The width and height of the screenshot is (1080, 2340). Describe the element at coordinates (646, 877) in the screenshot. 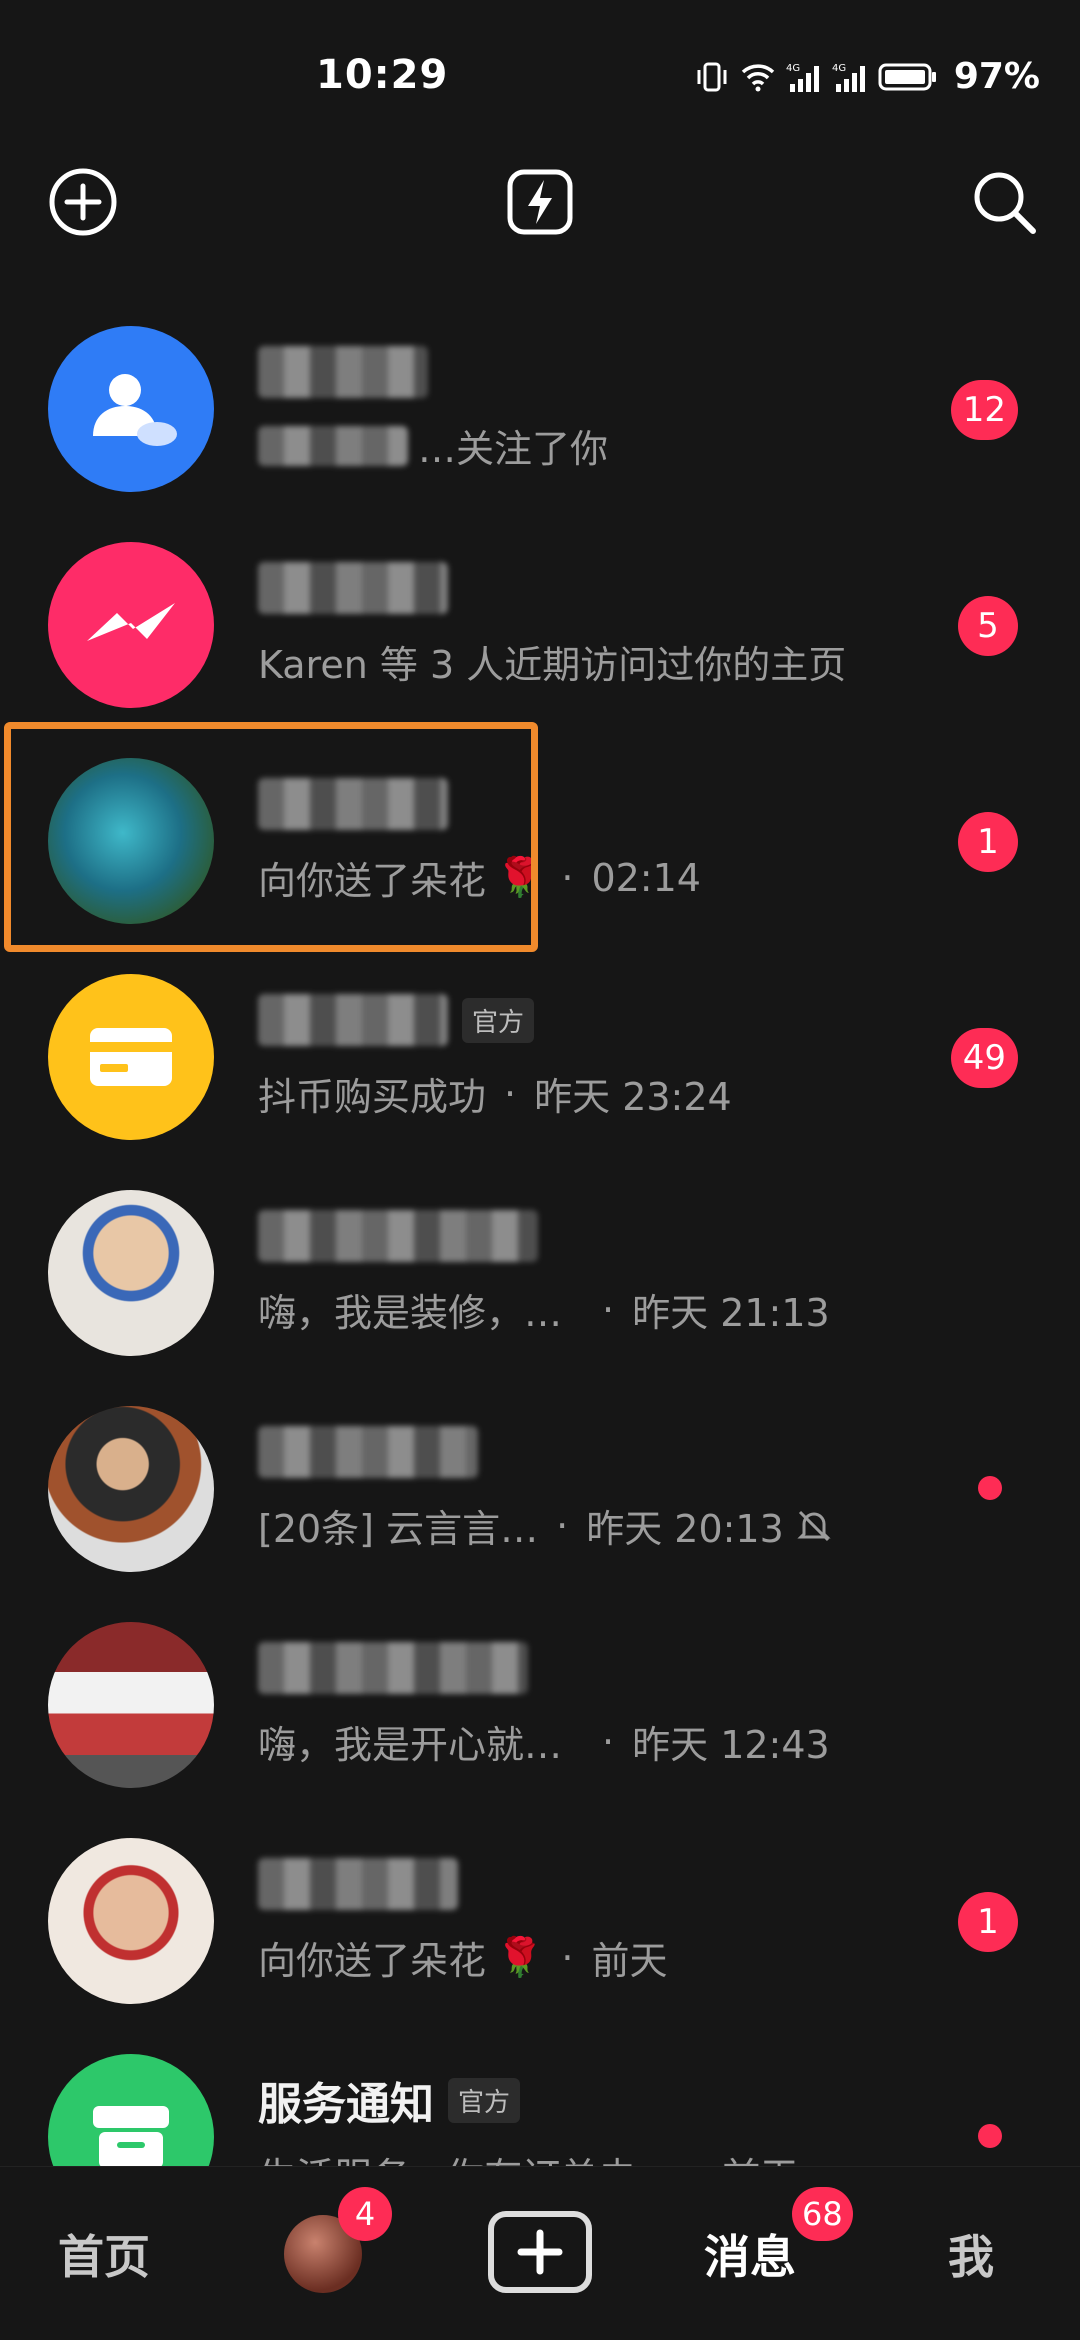

I see `conversation-time: 02:14` at that location.